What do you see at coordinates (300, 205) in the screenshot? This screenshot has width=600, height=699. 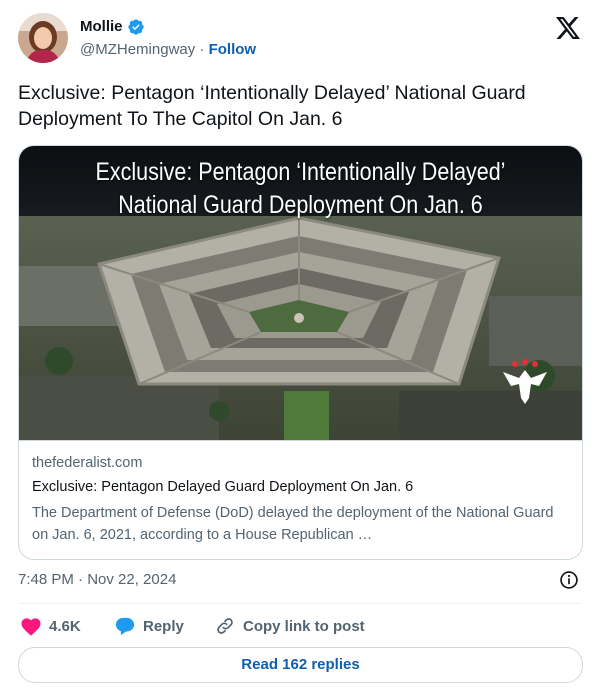 I see `headline-line-2: National Guard Deployment On Jan. 6` at bounding box center [300, 205].